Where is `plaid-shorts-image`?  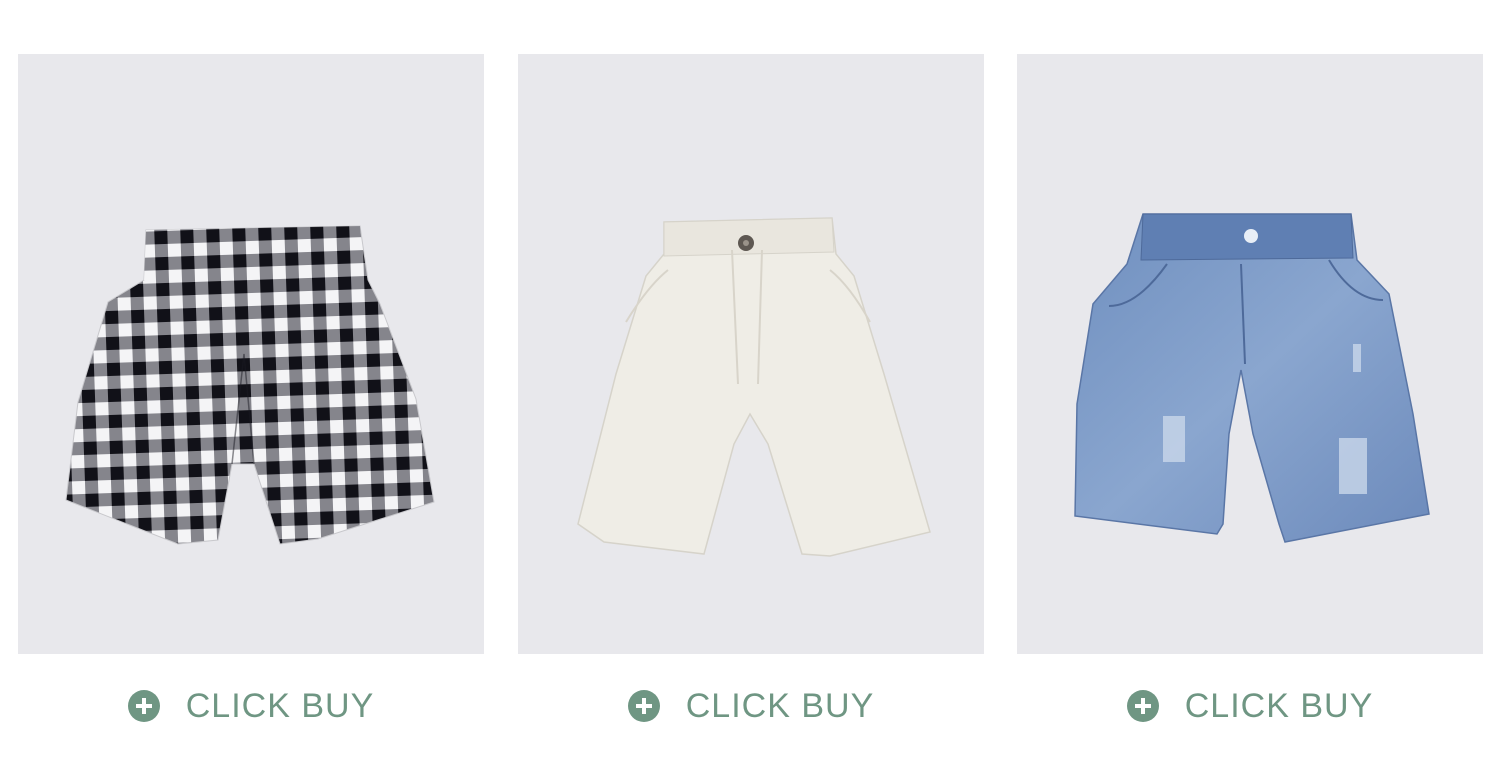 plaid-shorts-image is located at coordinates (250, 385).